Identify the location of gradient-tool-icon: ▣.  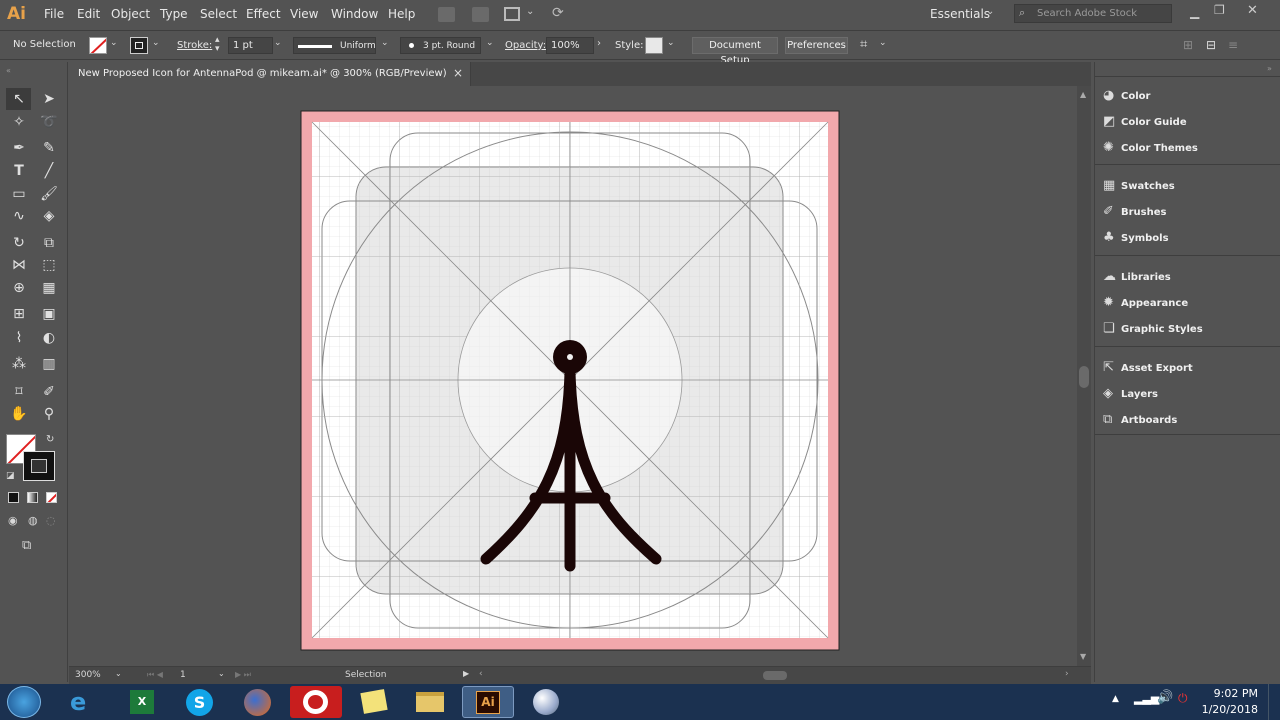
(49, 314).